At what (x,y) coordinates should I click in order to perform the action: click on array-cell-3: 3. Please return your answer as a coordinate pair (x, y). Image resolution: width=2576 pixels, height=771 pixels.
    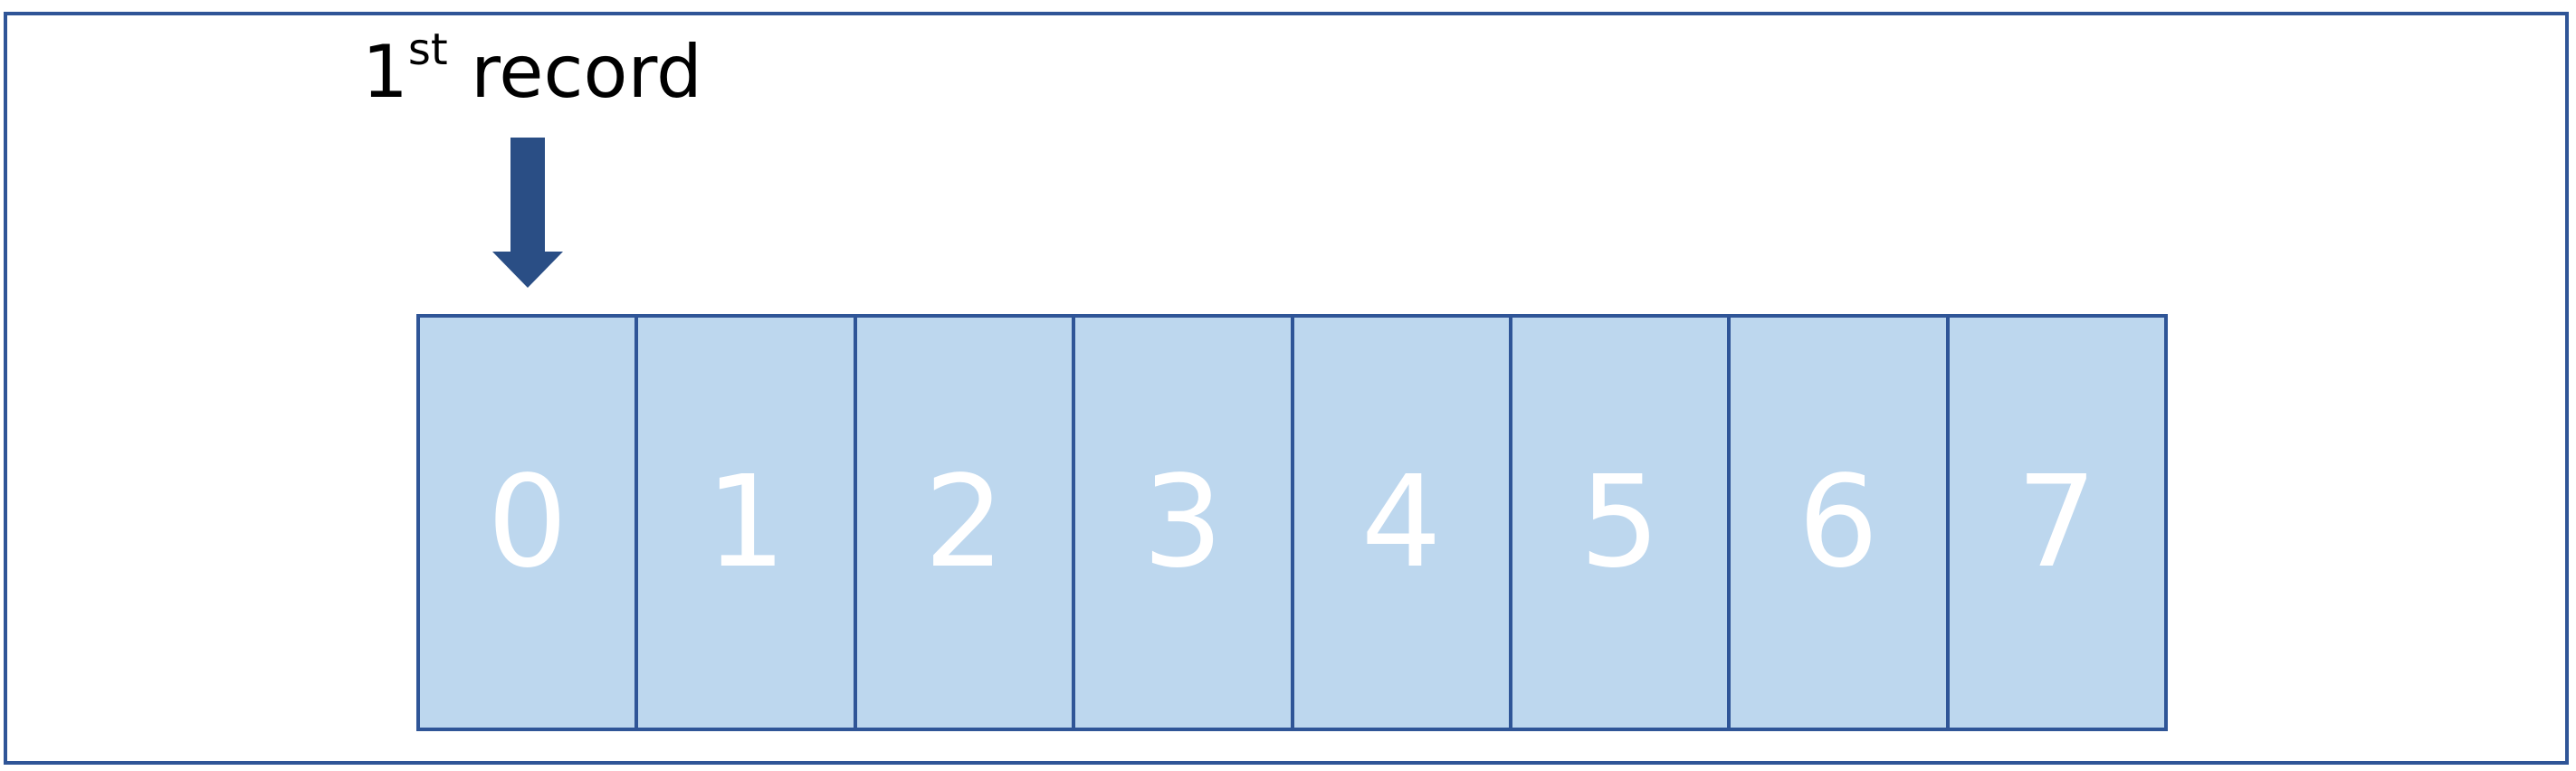
    Looking at the image, I should click on (1181, 523).